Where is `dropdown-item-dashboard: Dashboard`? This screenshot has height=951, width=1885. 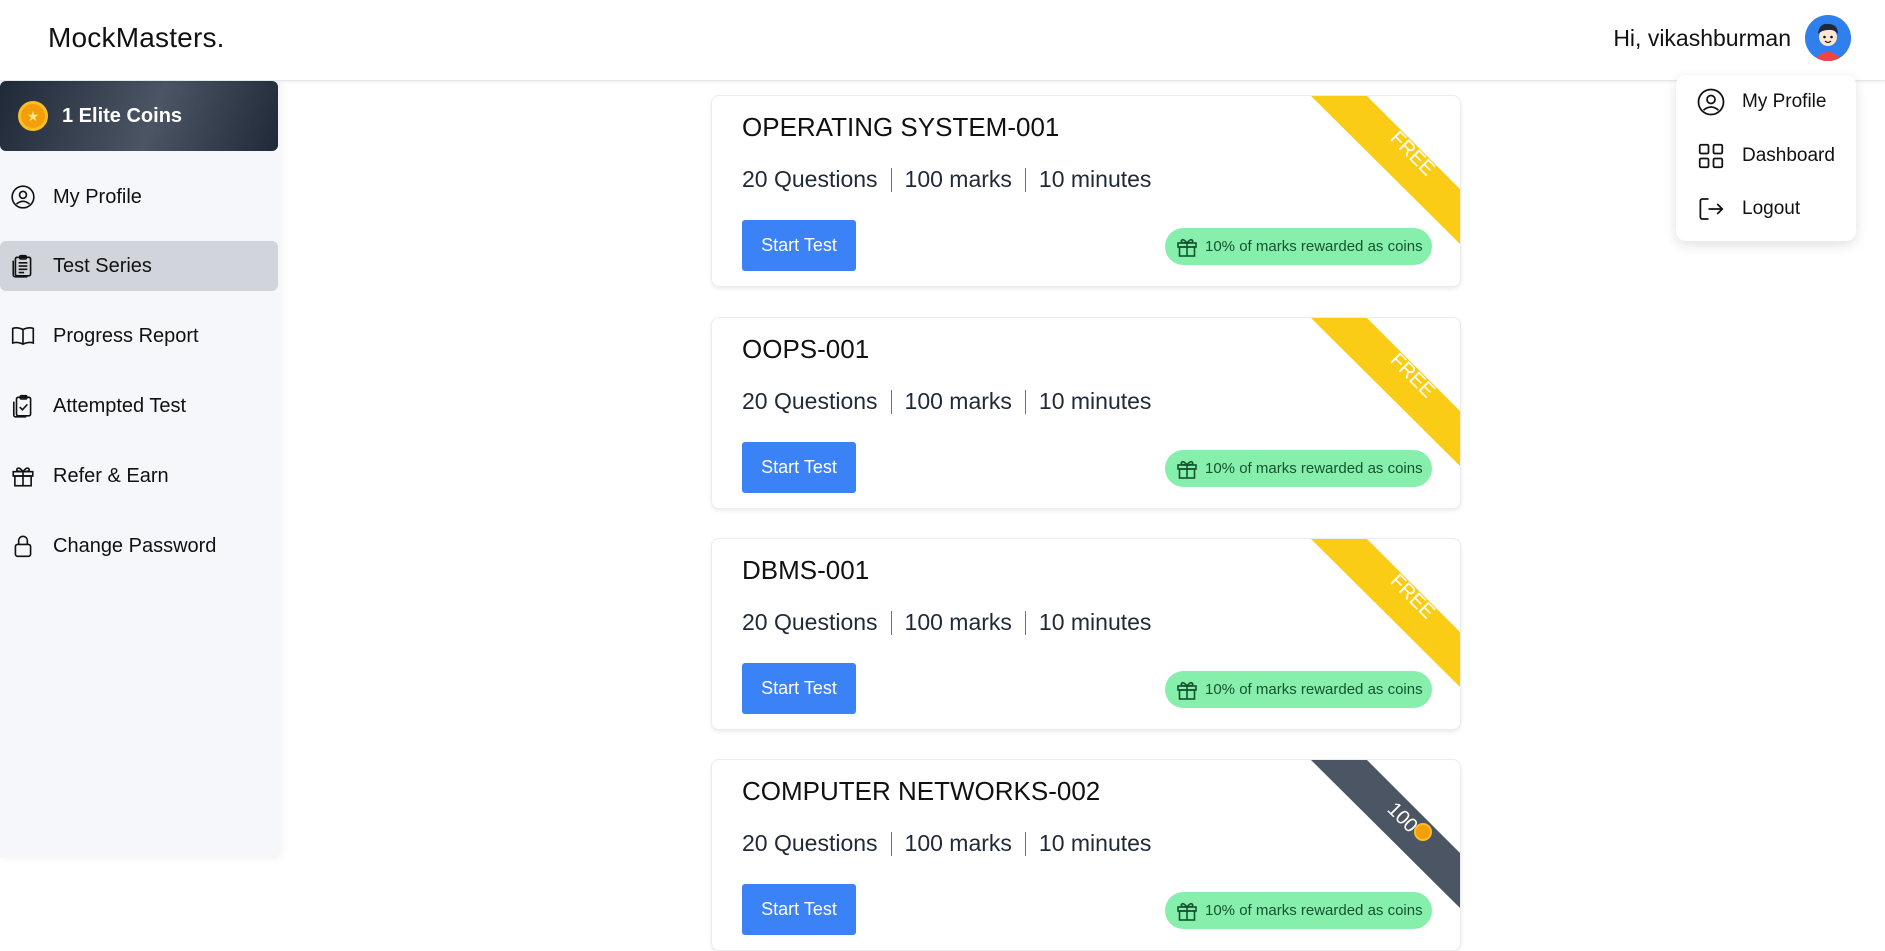
dropdown-item-dashboard: Dashboard is located at coordinates (1765, 156).